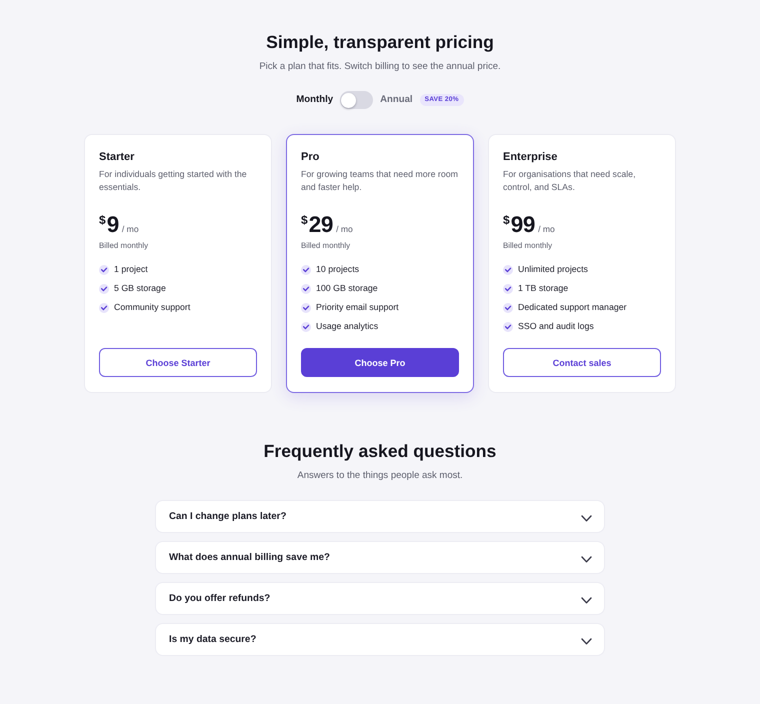 The width and height of the screenshot is (760, 704). Describe the element at coordinates (380, 362) in the screenshot. I see `plan-button: Choose Pro` at that location.